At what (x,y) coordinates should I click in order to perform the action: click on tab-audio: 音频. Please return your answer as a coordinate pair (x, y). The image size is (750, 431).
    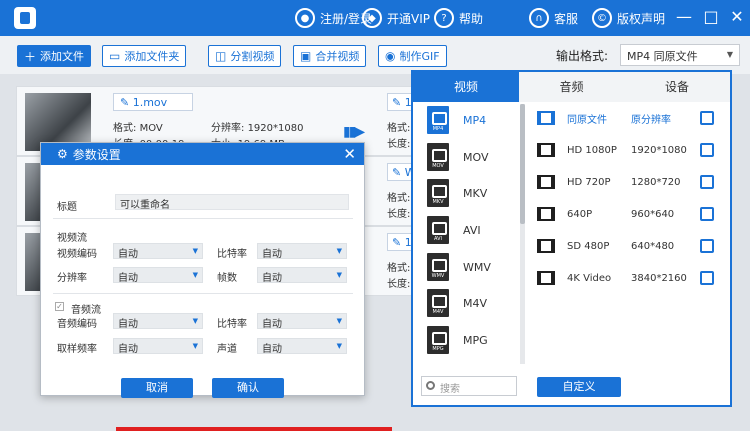
    Looking at the image, I should click on (571, 87).